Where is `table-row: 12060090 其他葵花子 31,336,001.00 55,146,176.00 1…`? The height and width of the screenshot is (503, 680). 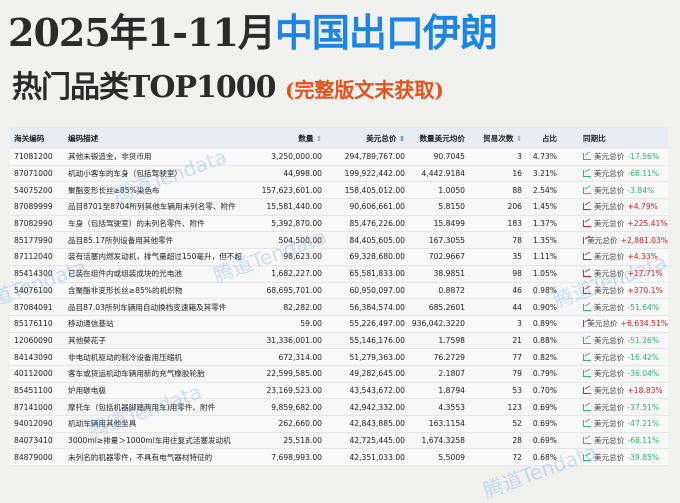 table-row: 12060090 其他葵花子 31,336,001.00 55,146,176.00 1… is located at coordinates (339, 341).